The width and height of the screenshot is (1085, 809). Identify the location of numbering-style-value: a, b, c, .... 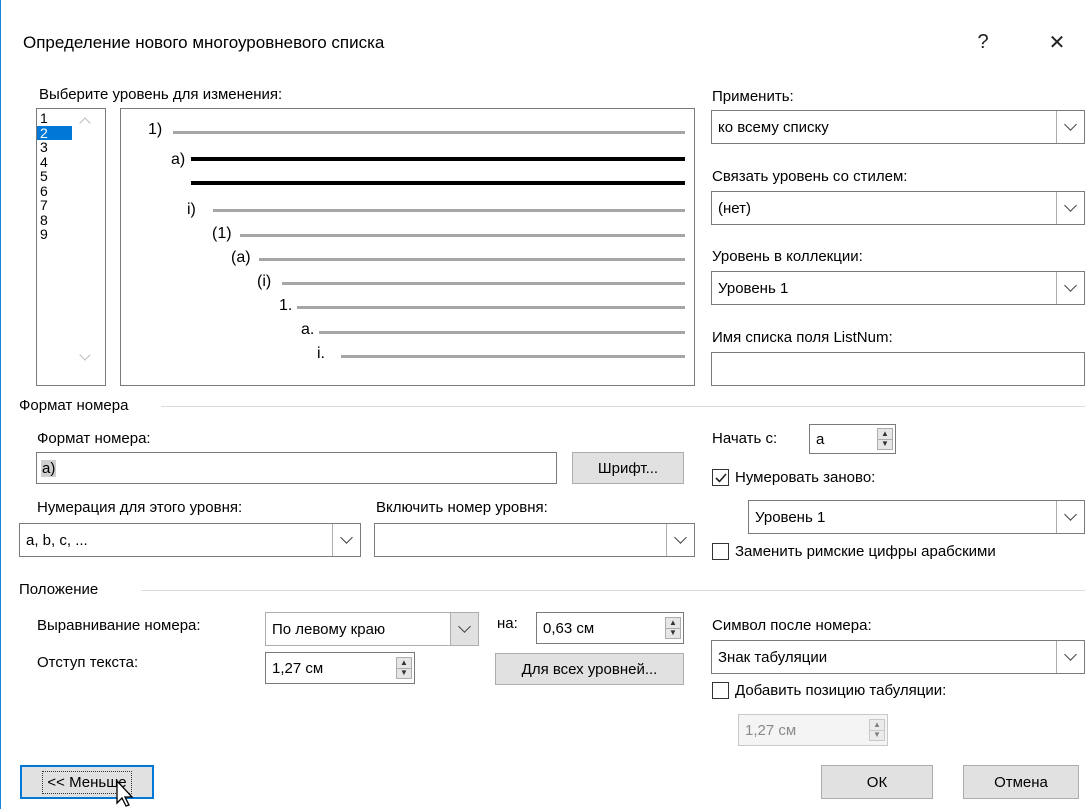
(57, 540).